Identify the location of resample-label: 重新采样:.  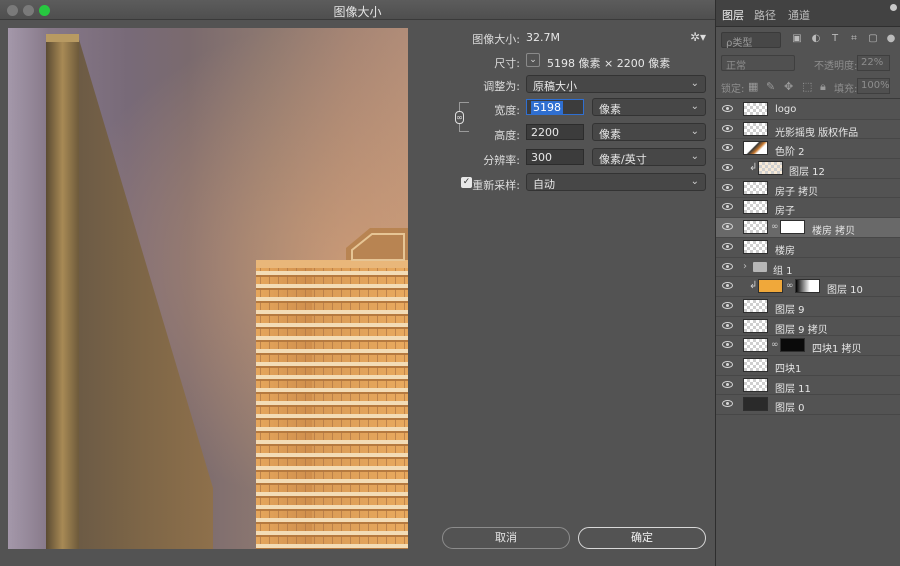
(496, 185).